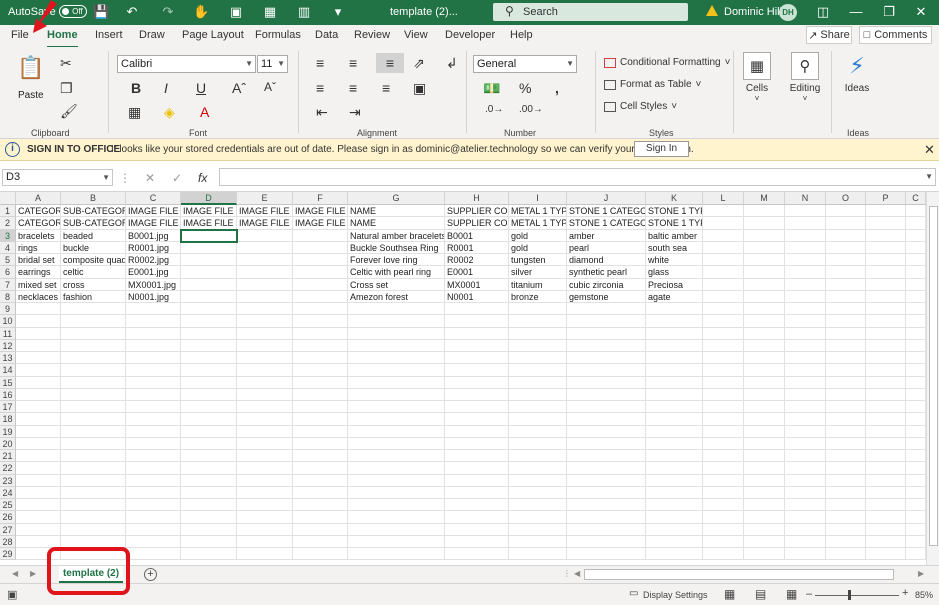  Describe the element at coordinates (265, 198) in the screenshot. I see `column-header: E` at that location.